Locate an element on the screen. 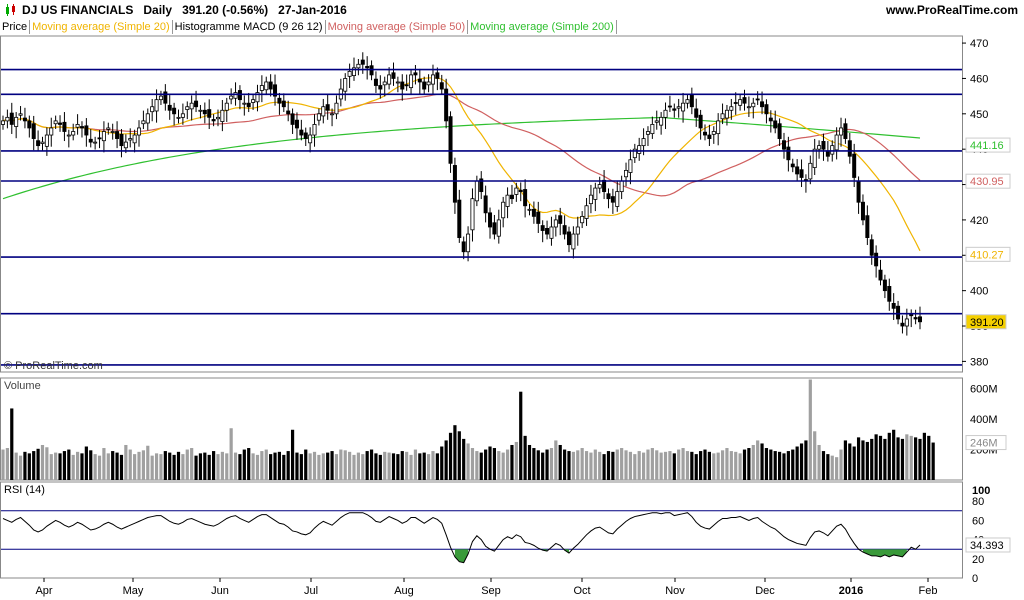 The width and height of the screenshot is (1024, 600). month-label: 2016 is located at coordinates (851, 591).